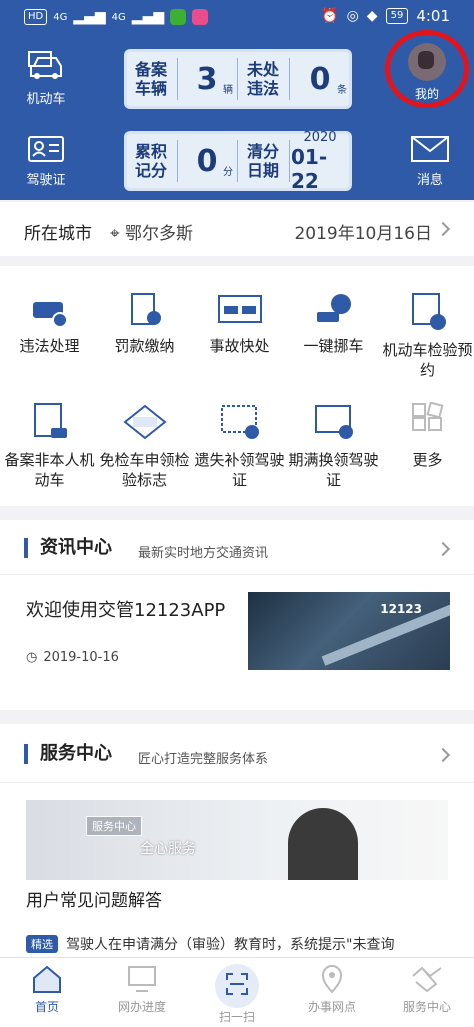 This screenshot has height=1027, width=474. I want to click on service-item: 违法处理, so click(49, 324).